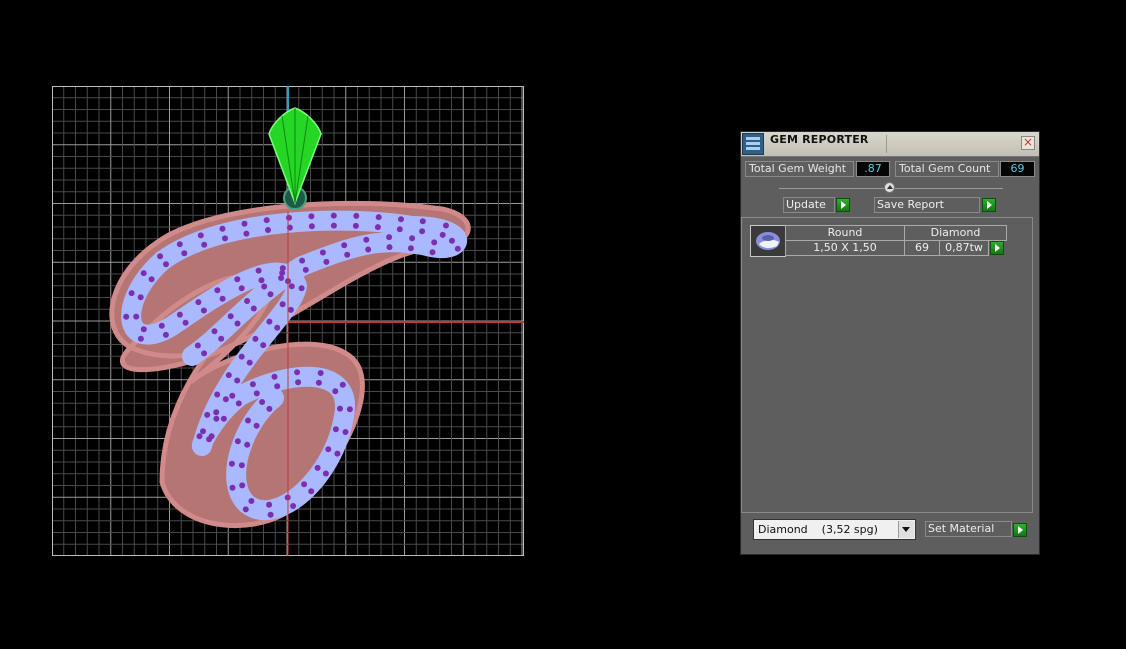 Image resolution: width=1126 pixels, height=649 pixels. What do you see at coordinates (889, 187) in the screenshot?
I see `collapse-toggle` at bounding box center [889, 187].